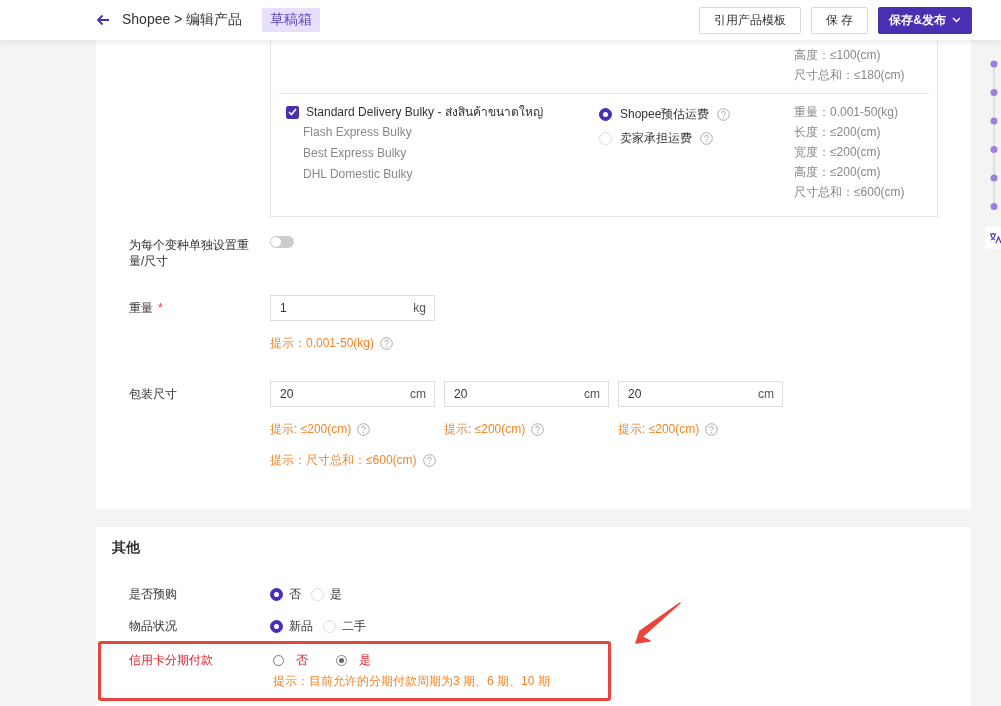 The height and width of the screenshot is (706, 1001). What do you see at coordinates (838, 55) in the screenshot?
I see `spec-text: 高度：≤100(cm)` at bounding box center [838, 55].